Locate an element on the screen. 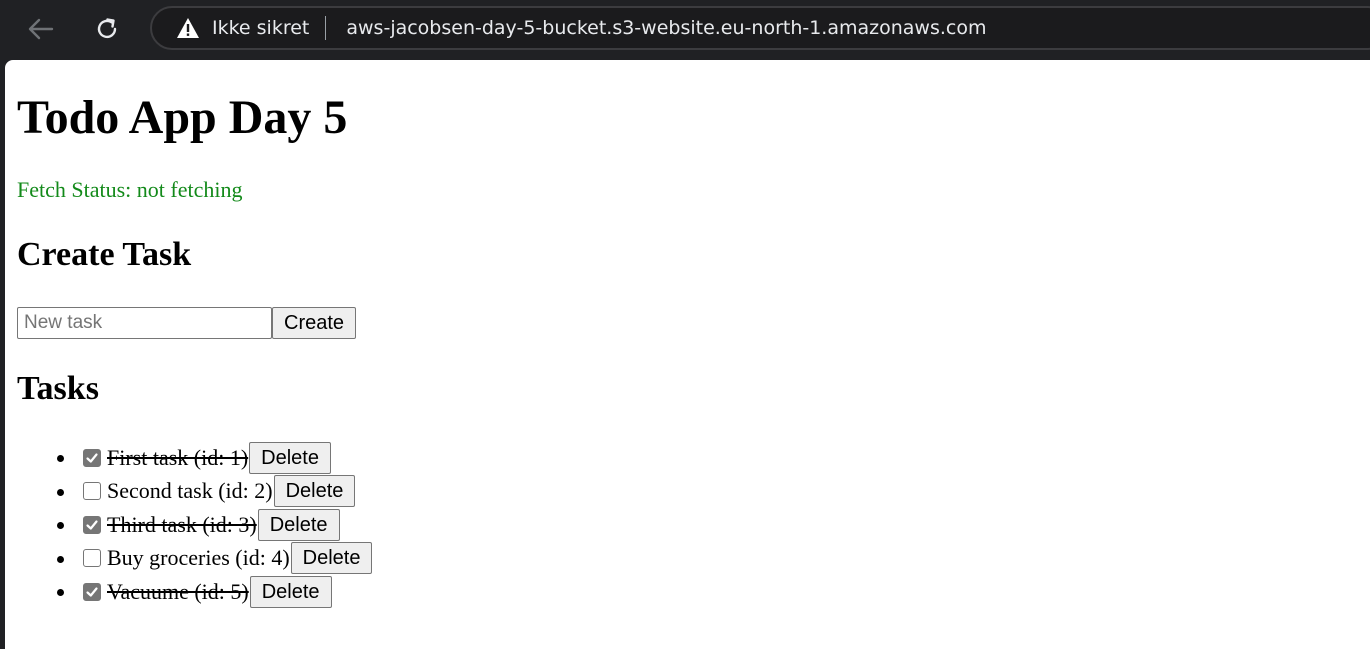  page-title: Todo App Day 5 is located at coordinates (182, 117).